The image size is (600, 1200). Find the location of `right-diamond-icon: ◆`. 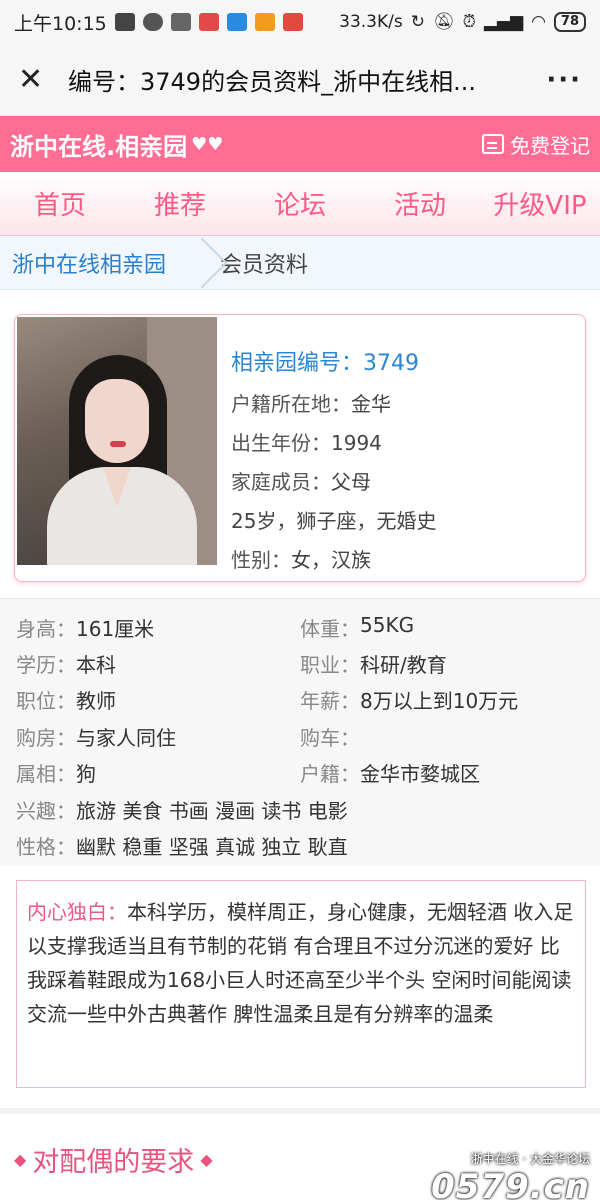

right-diamond-icon: ◆ is located at coordinates (206, 1159).